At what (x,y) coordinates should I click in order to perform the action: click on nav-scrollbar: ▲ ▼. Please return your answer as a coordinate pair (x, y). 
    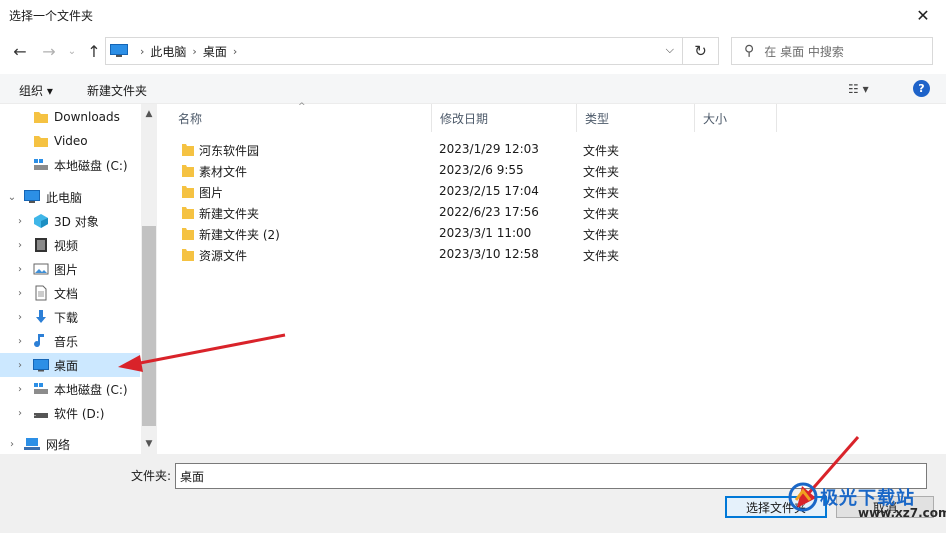
    Looking at the image, I should click on (149, 279).